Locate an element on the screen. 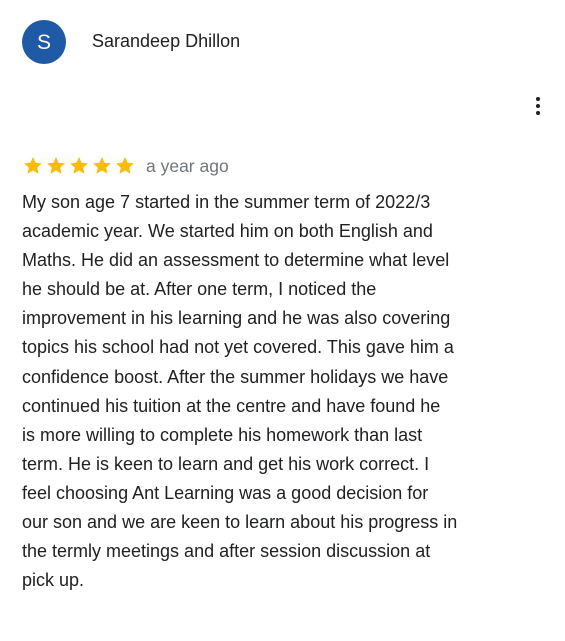 This screenshot has width=565, height=641. reviewer-name: Sarandeep Dhillon is located at coordinates (166, 41).